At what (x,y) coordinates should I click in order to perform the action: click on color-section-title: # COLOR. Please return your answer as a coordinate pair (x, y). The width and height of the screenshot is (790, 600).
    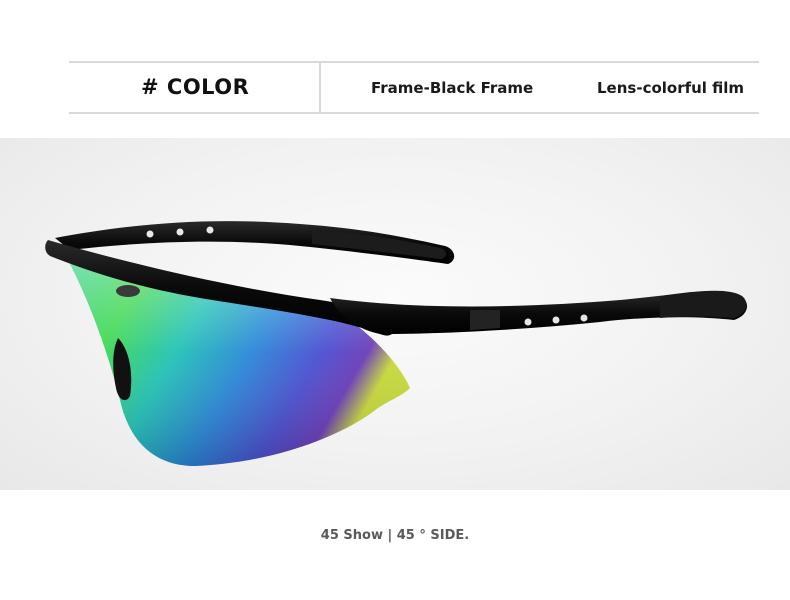
    Looking at the image, I should click on (195, 87).